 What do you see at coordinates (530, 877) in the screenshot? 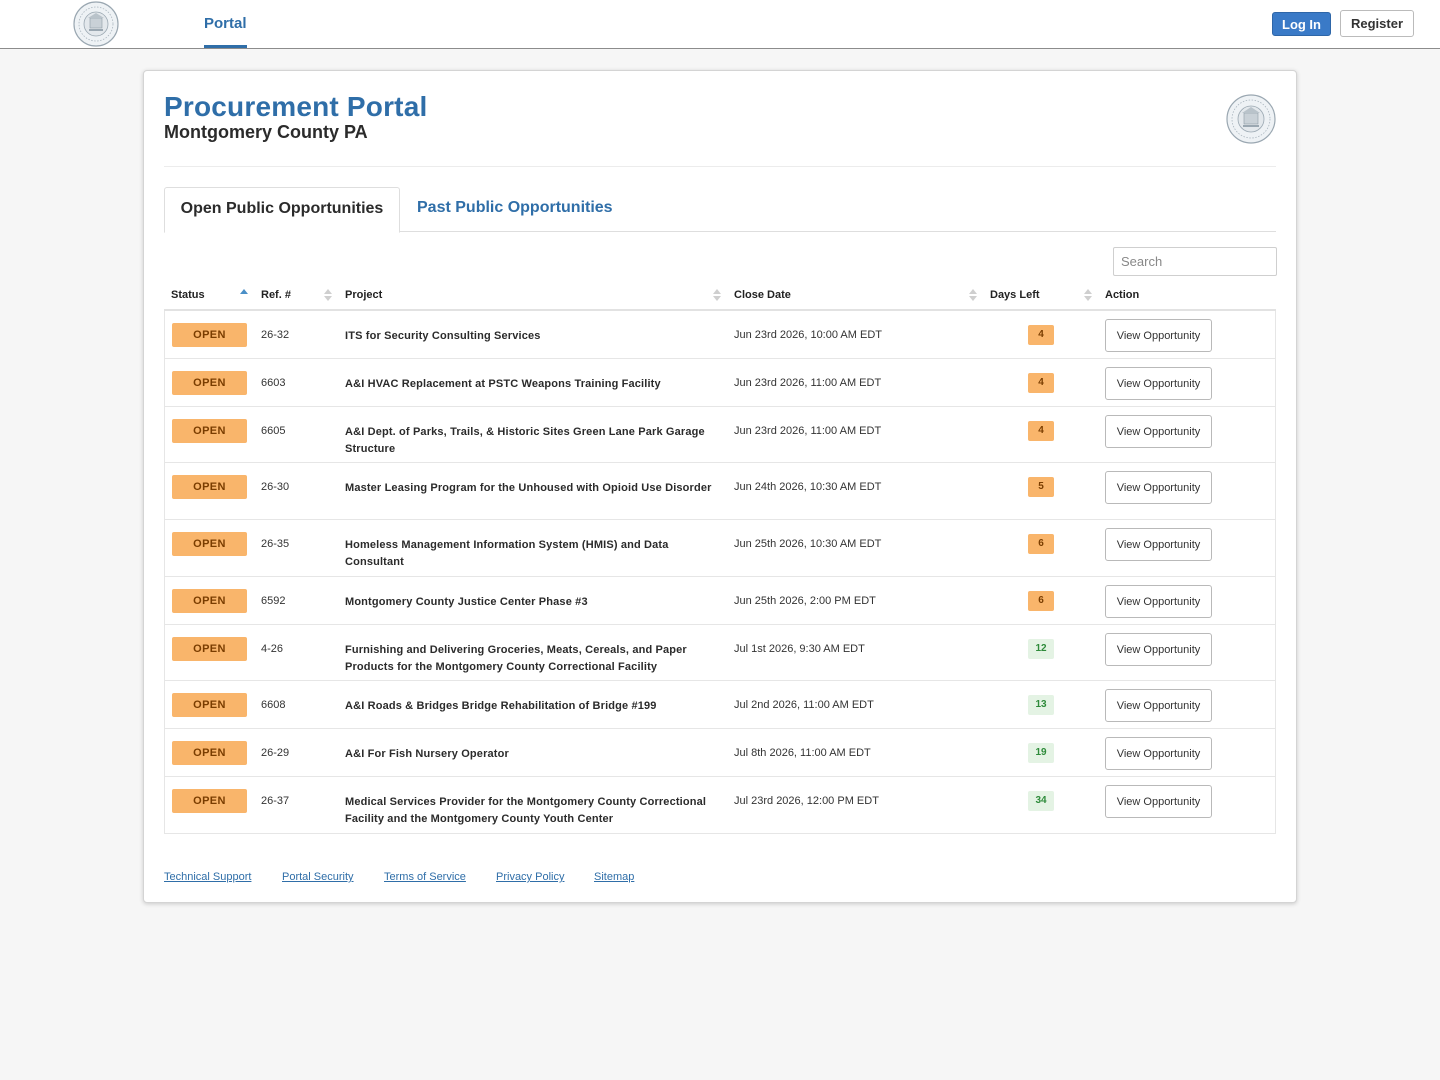
I see `footer-link-privacy-policy: Privacy Policy` at bounding box center [530, 877].